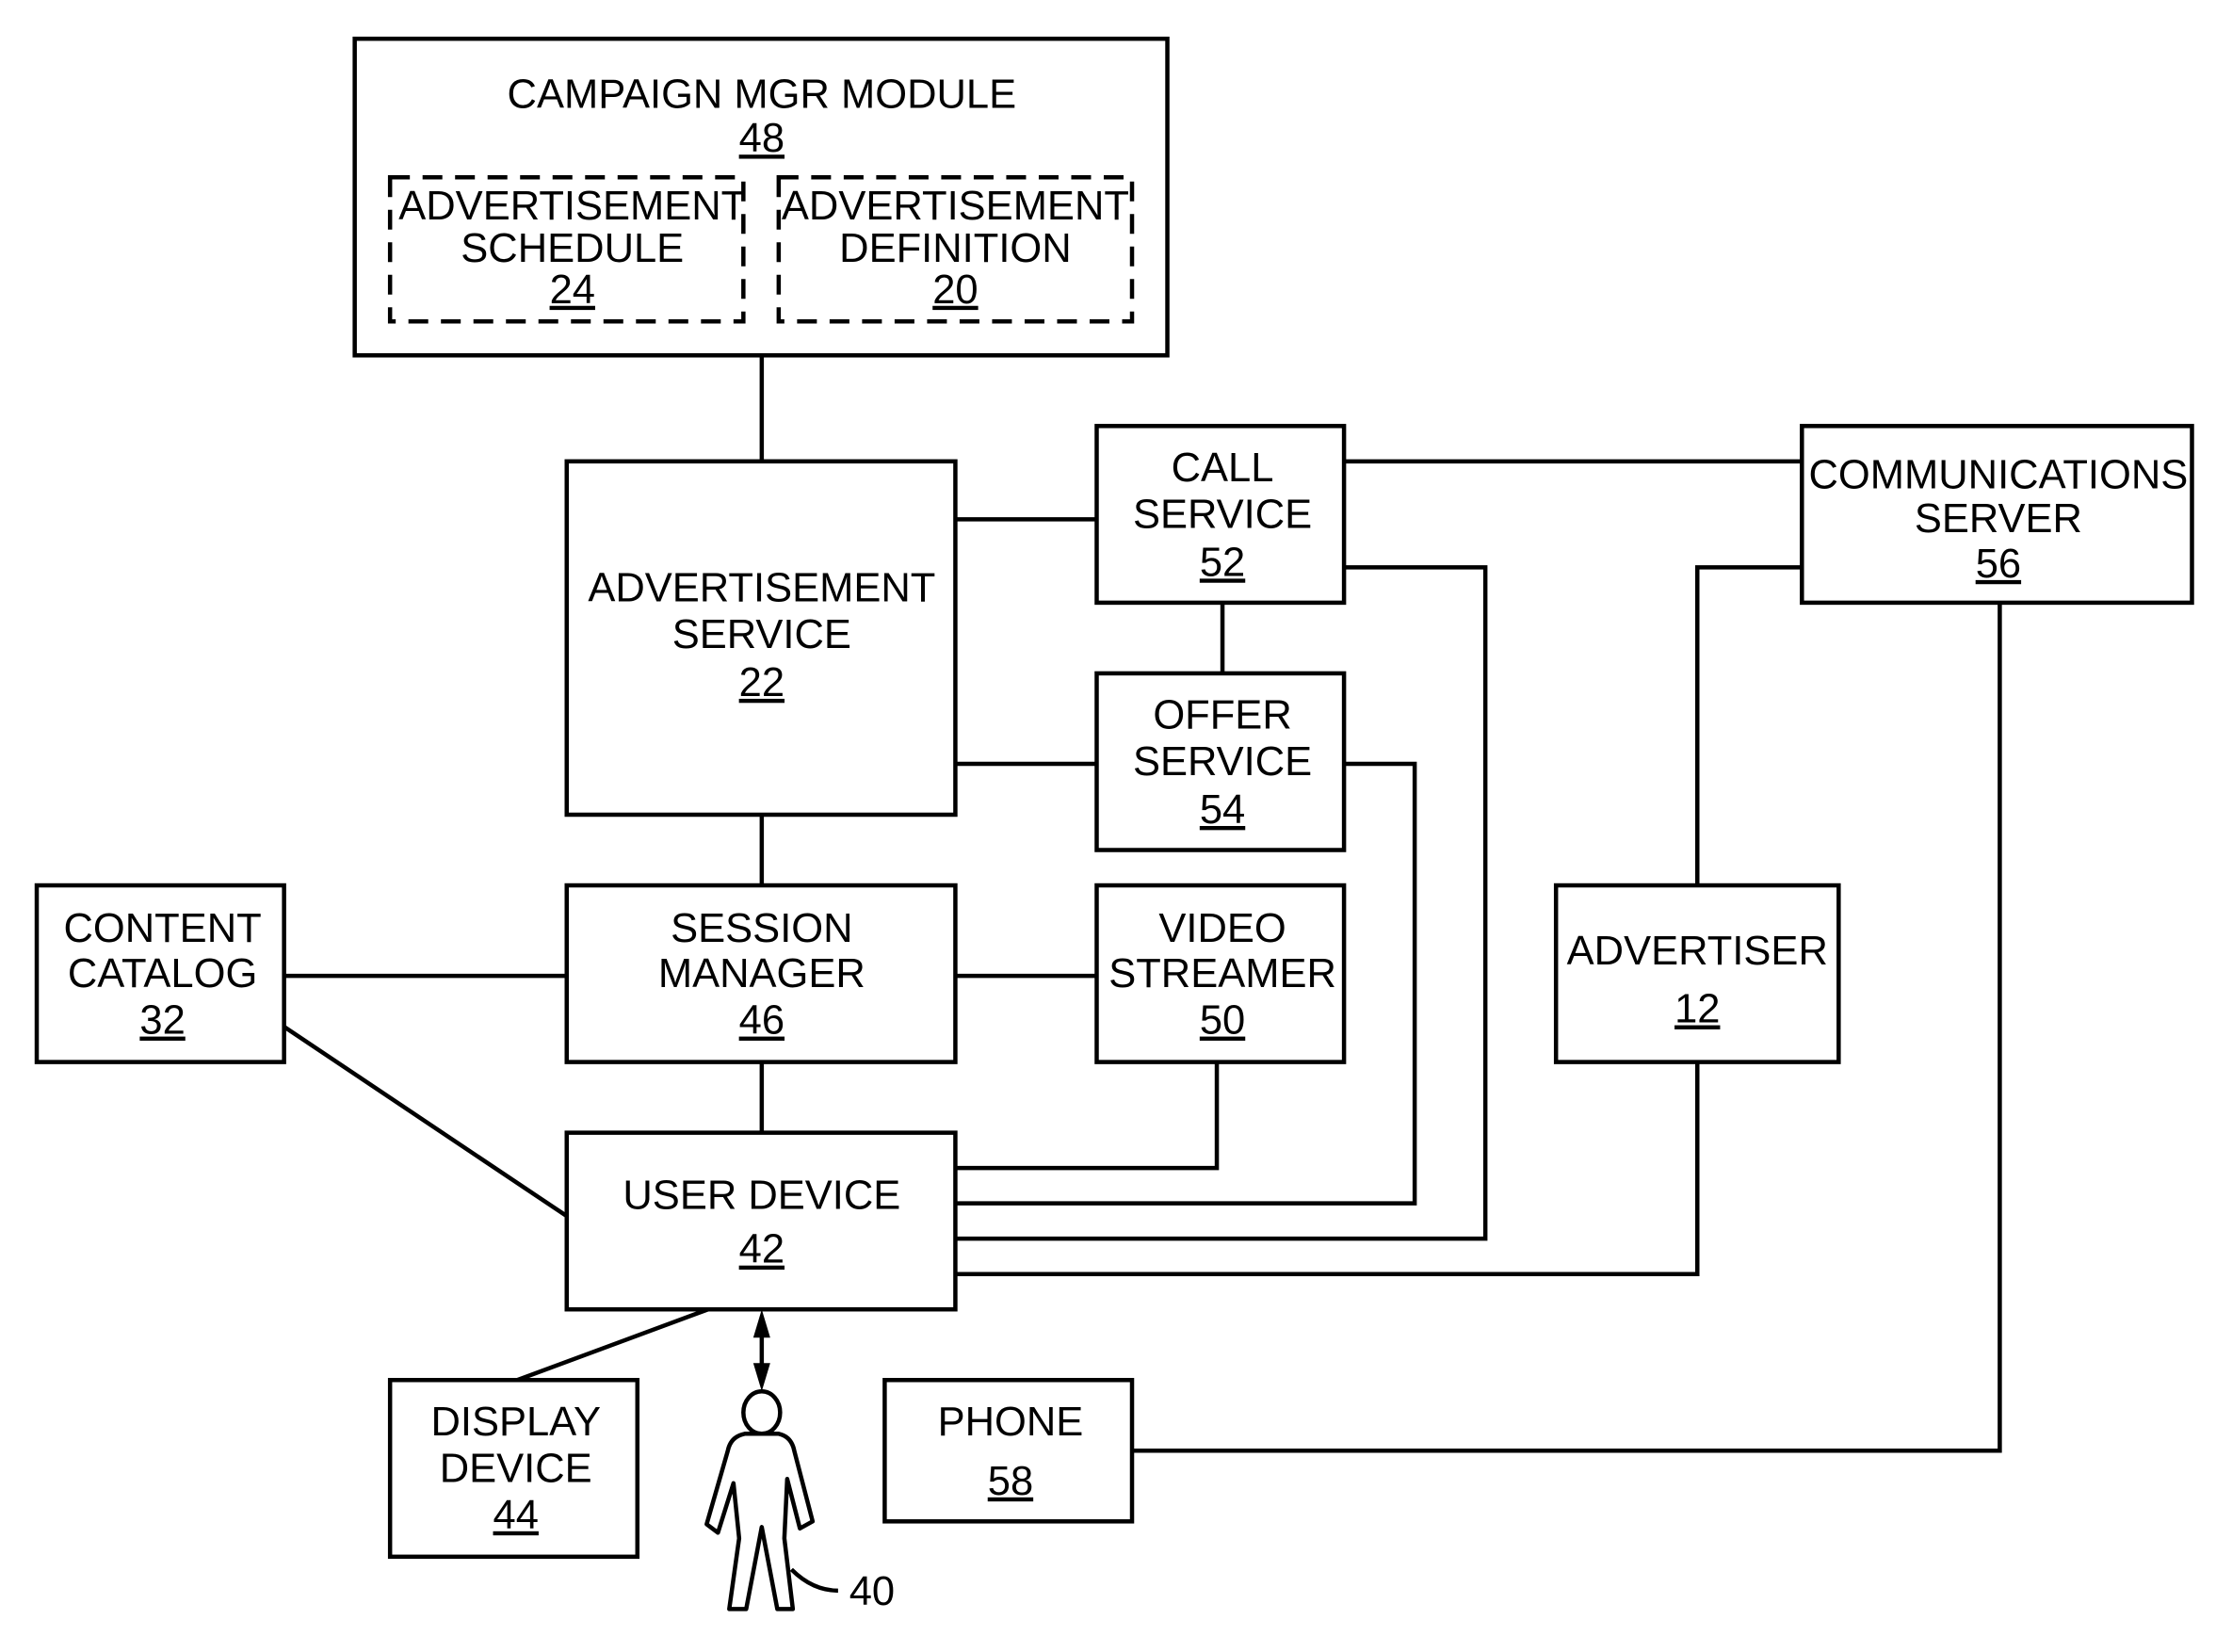 Image resolution: width=2216 pixels, height=1652 pixels. Describe the element at coordinates (872, 1591) in the screenshot. I see `user-ref: 40` at that location.